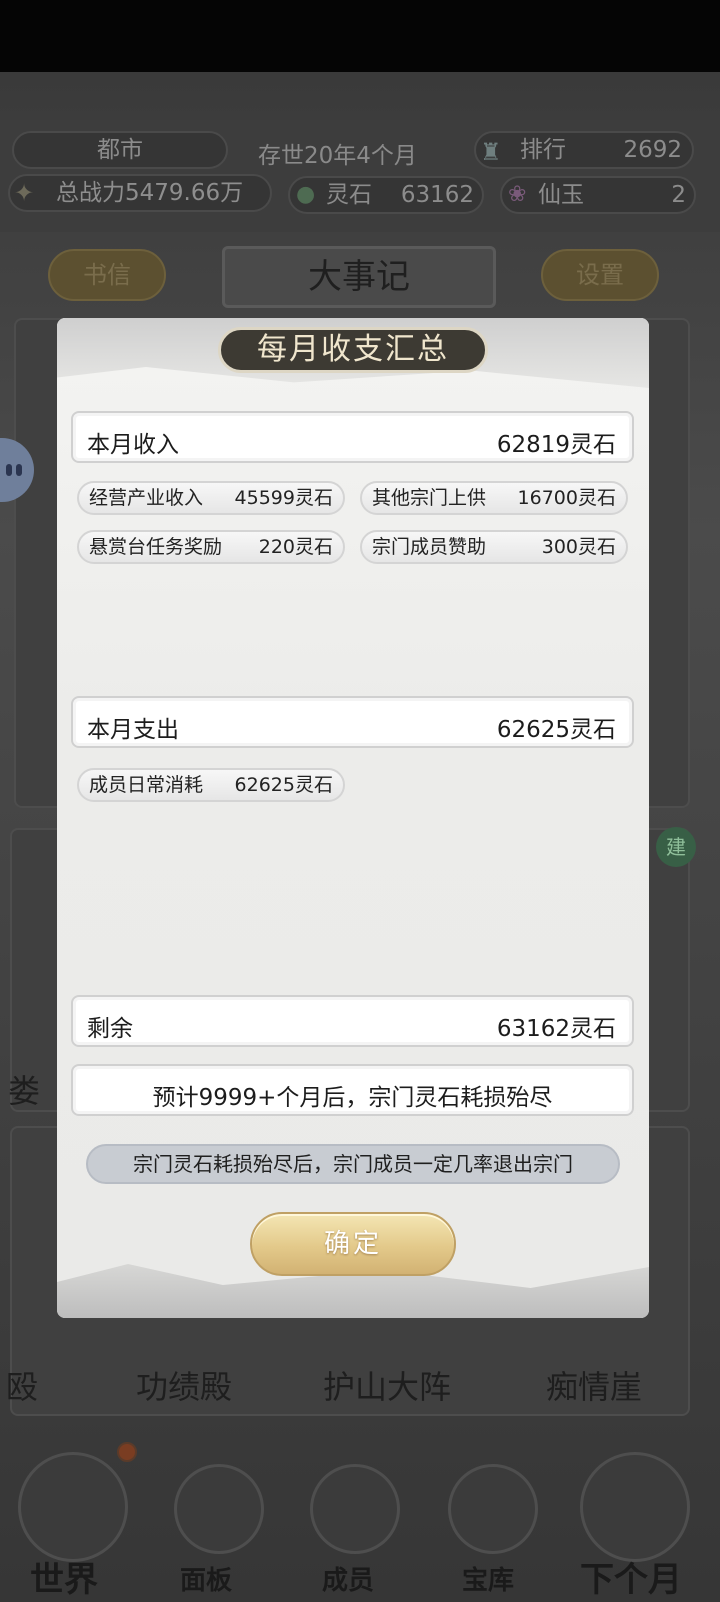 The image size is (720, 1602). Describe the element at coordinates (352, 722) in the screenshot. I see `expense-row: 本月支出 62625灵石` at that location.